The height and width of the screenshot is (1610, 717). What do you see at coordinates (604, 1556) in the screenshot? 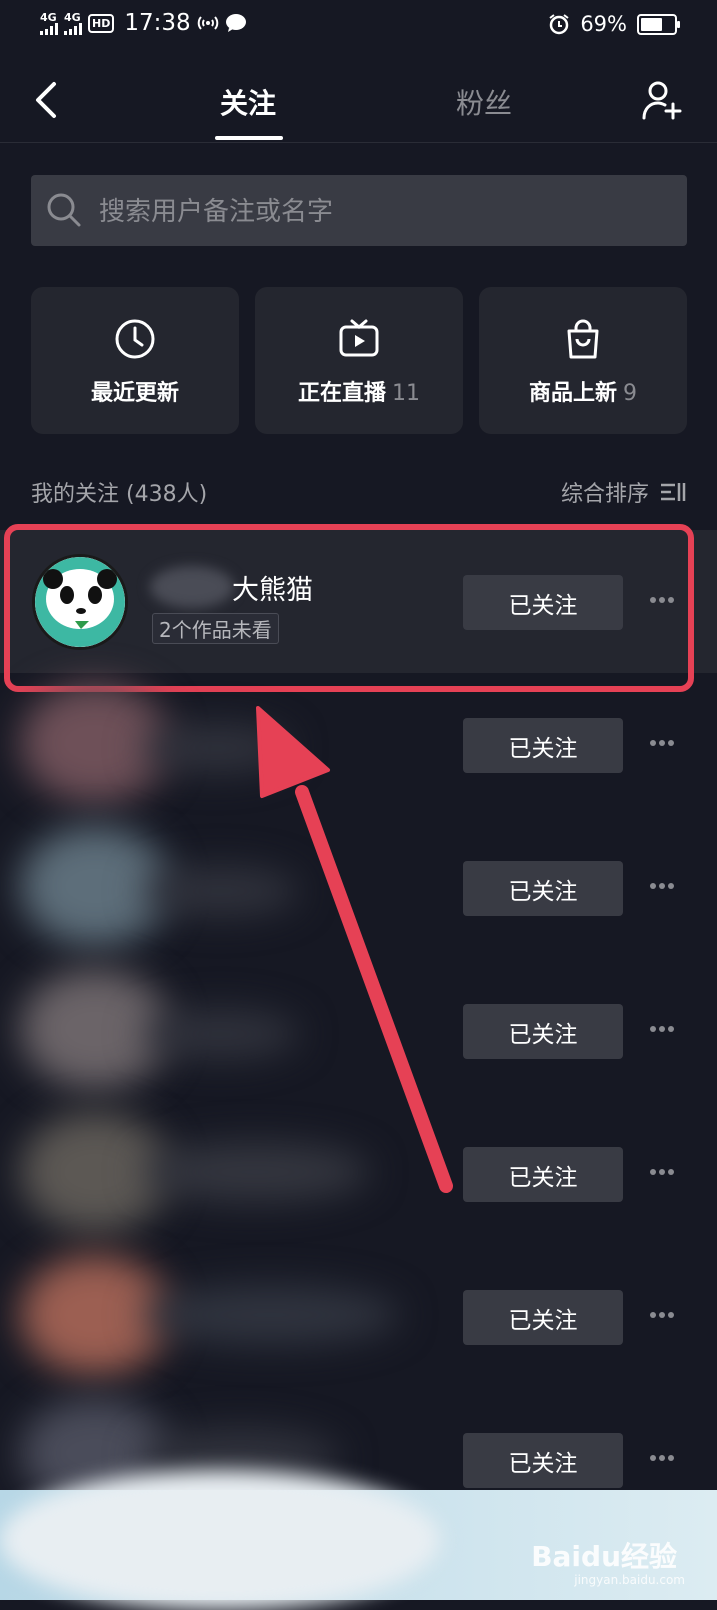
I see `watermark-logo: Baidu经验` at bounding box center [604, 1556].